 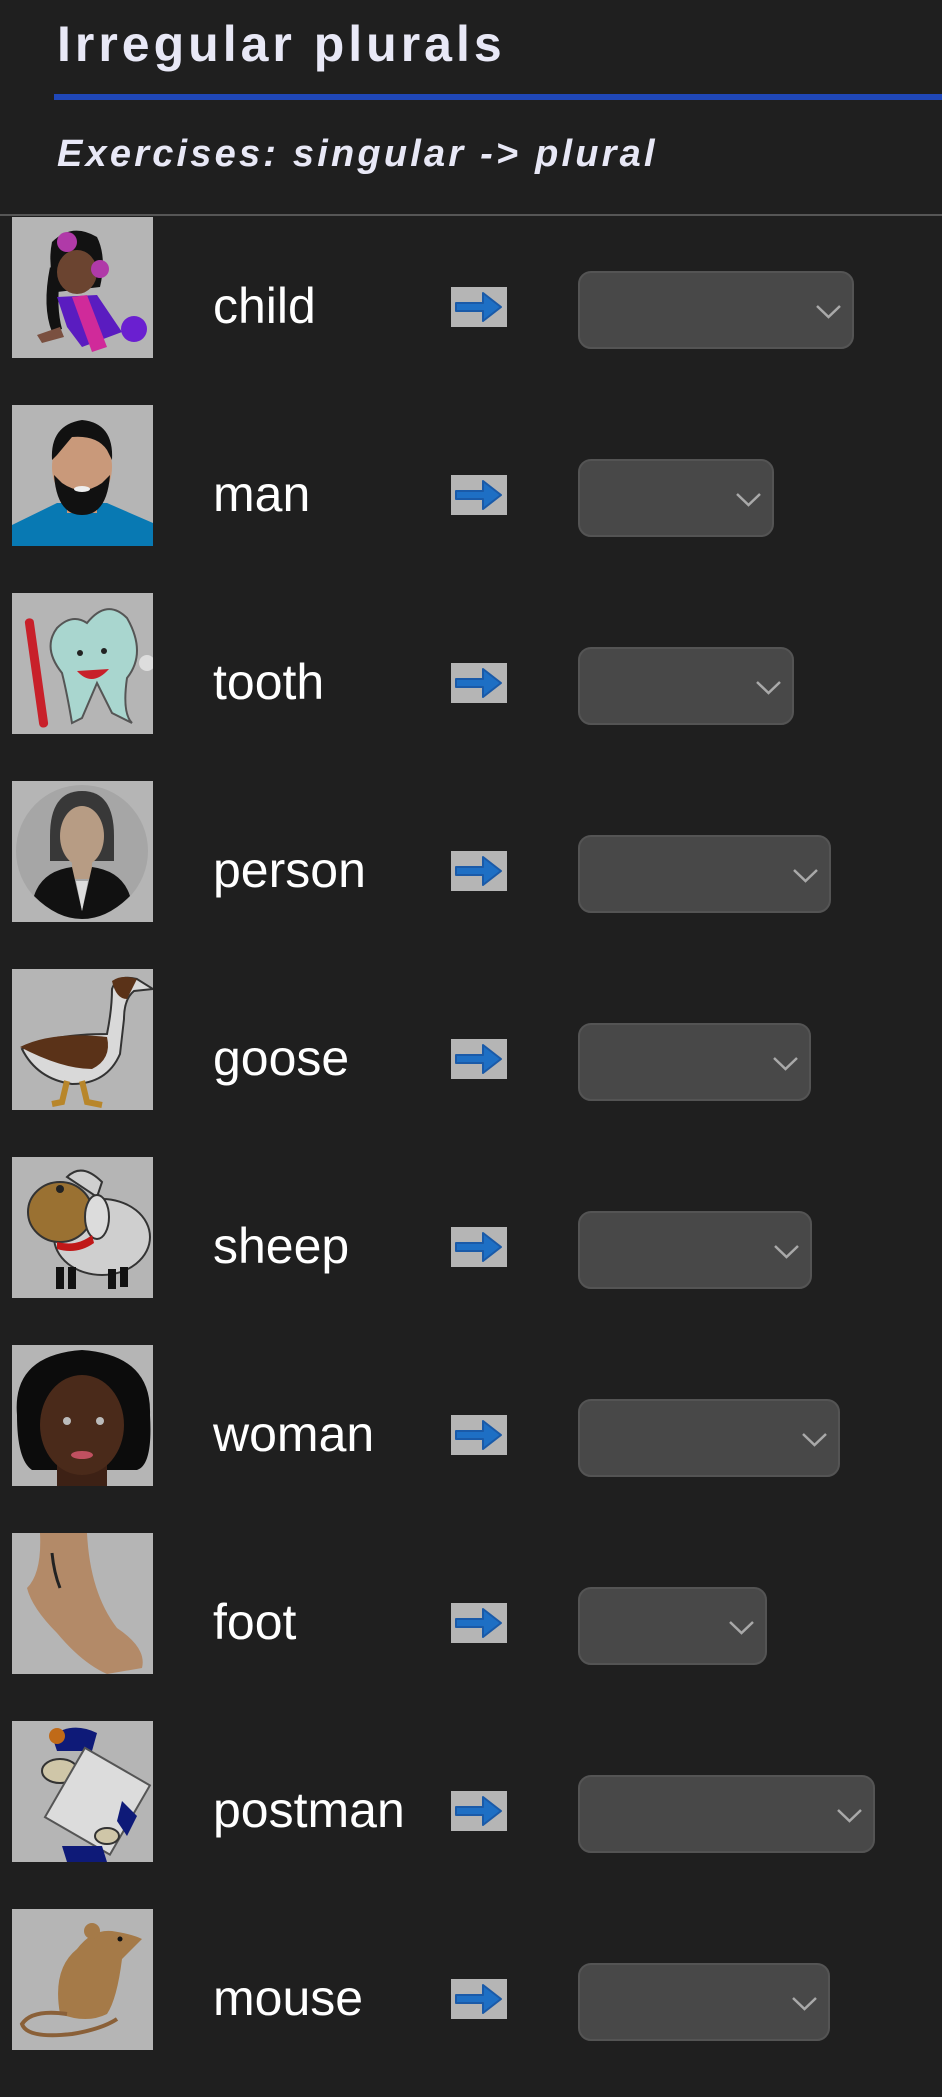 I want to click on singular-word: postman, so click(x=309, y=1810).